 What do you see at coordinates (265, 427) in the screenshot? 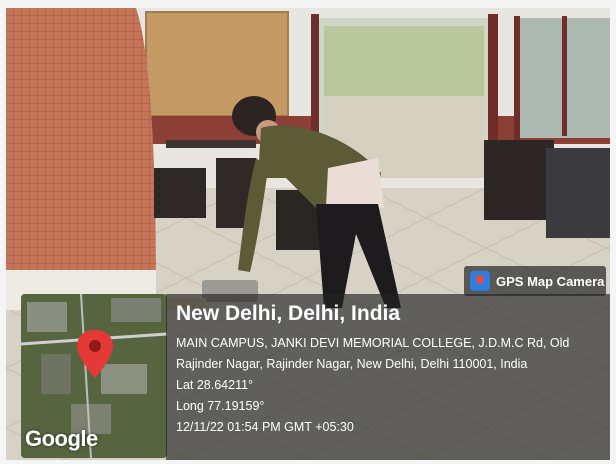
I see `timestamp: 12/11/22 01:54 PM GMT +05:30` at bounding box center [265, 427].